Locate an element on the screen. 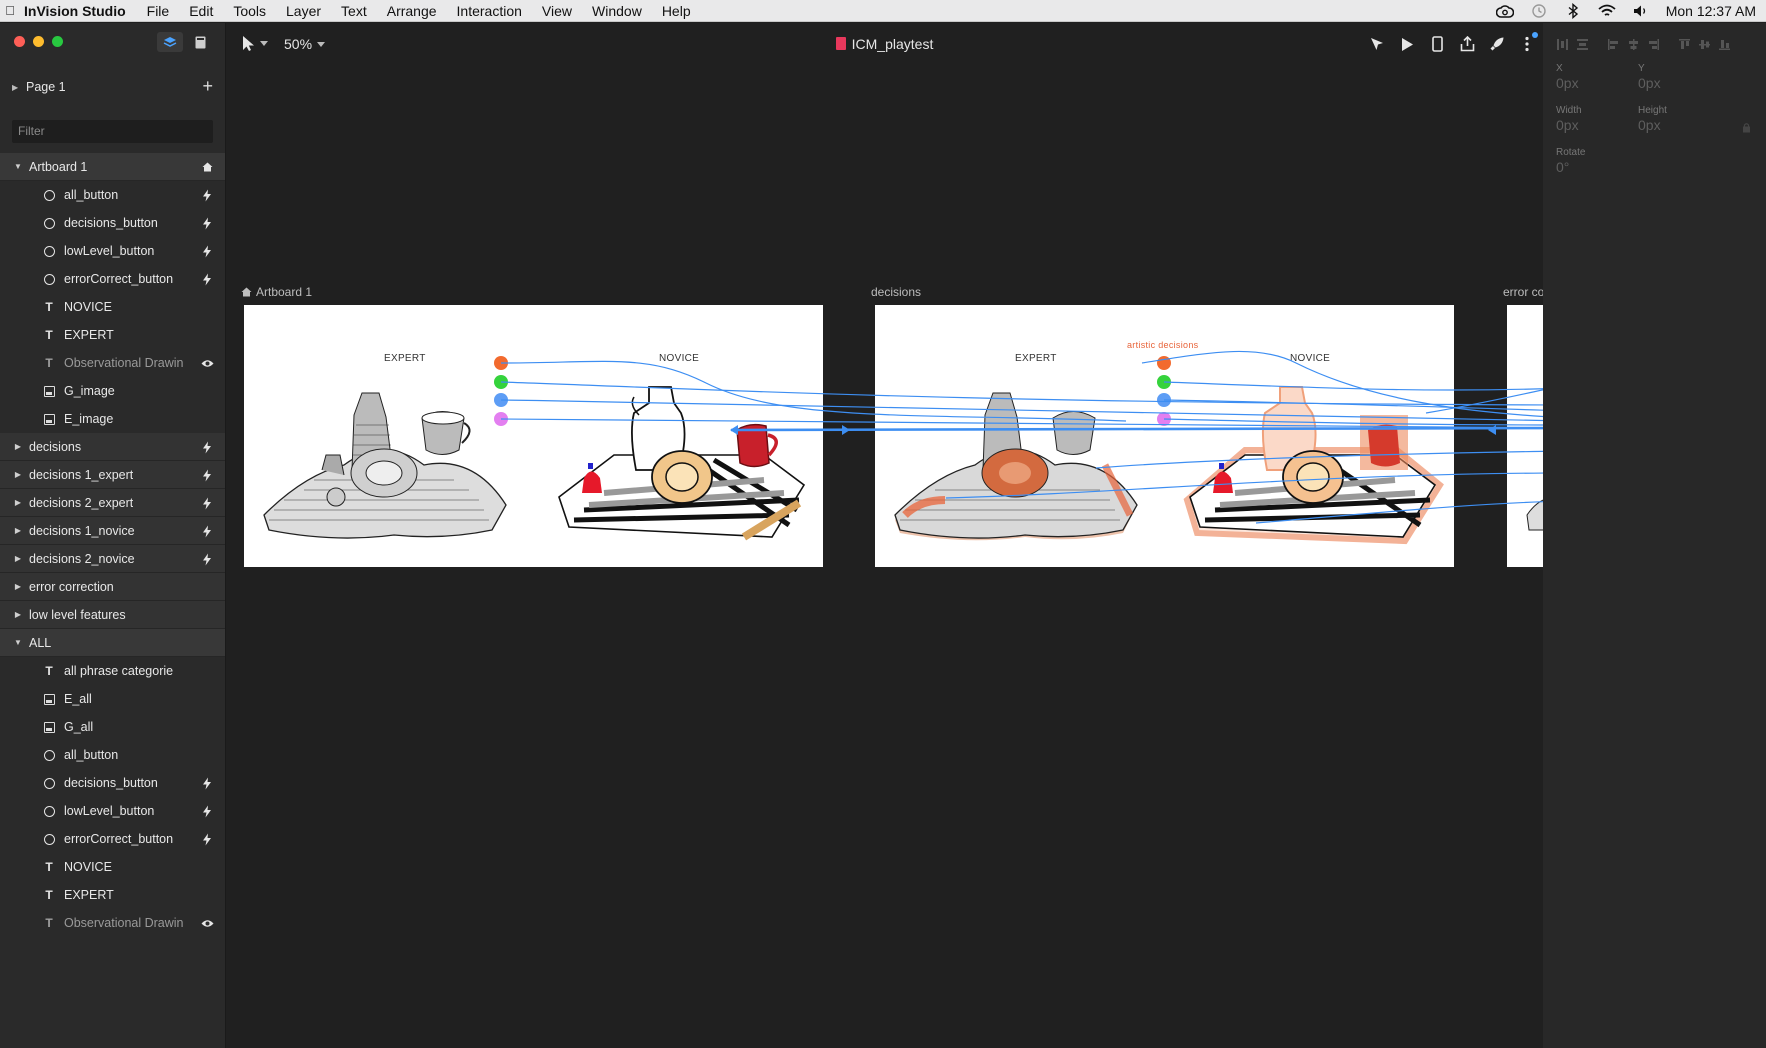 This screenshot has height=1048, width=1766. layer-group-row: ▶ low level features is located at coordinates (112, 615).